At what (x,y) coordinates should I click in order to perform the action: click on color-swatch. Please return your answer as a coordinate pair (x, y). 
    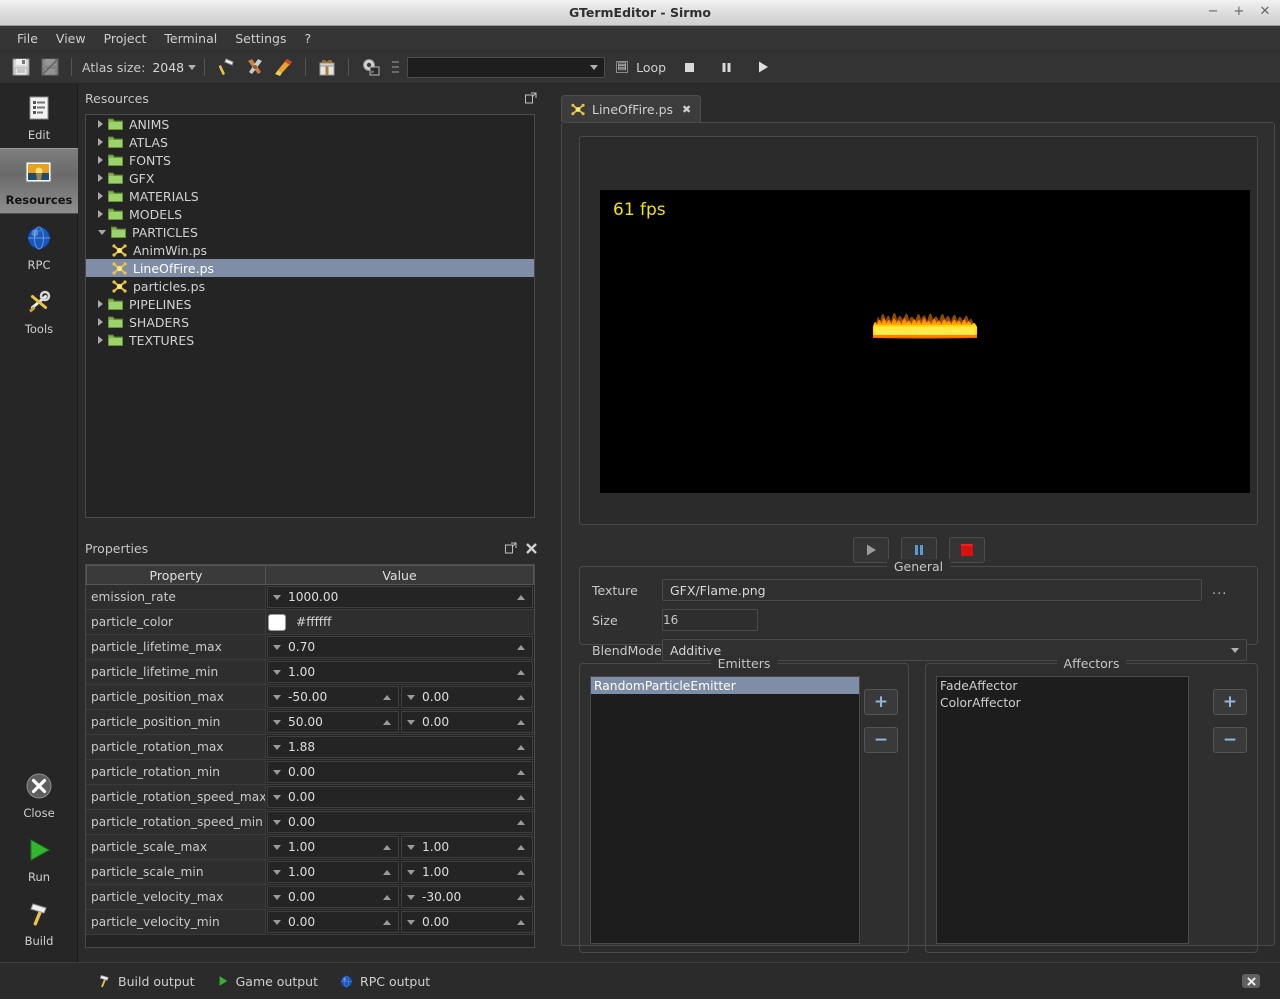
    Looking at the image, I should click on (277, 622).